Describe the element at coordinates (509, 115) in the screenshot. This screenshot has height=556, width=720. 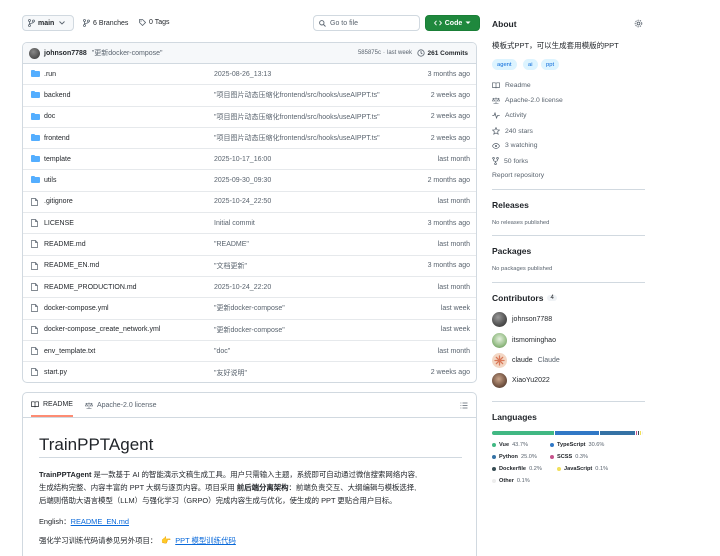
I see `activity-link: Activity` at that location.